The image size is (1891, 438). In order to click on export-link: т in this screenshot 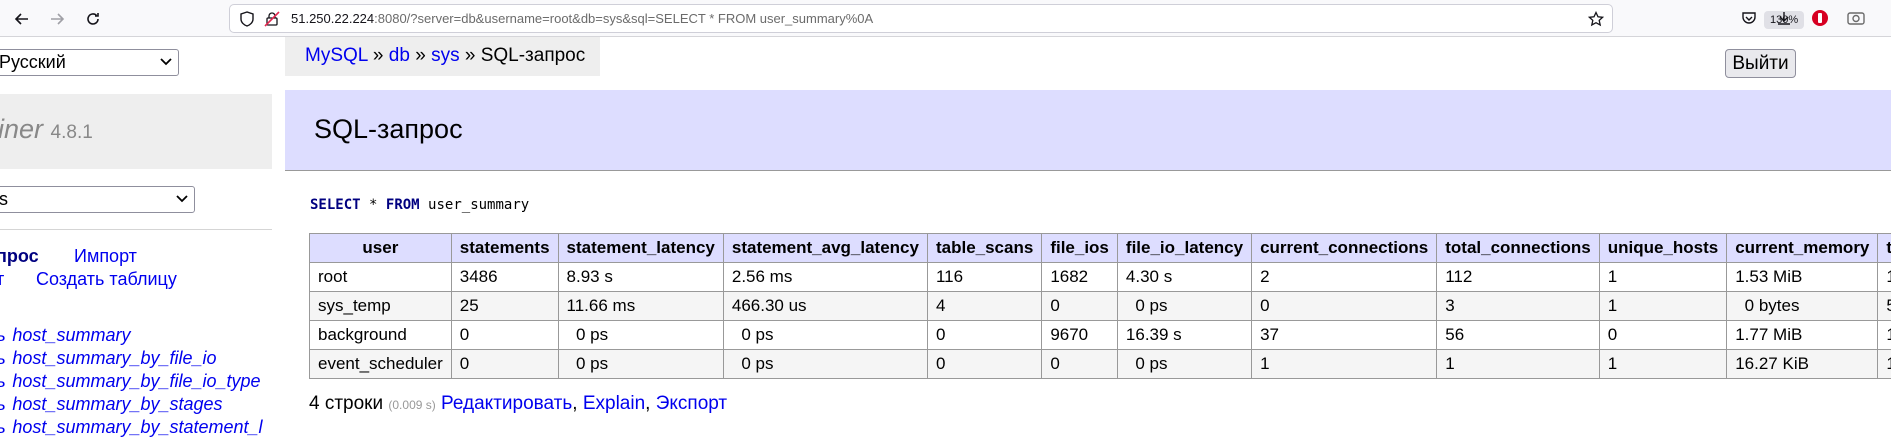, I will do `click(2, 279)`.